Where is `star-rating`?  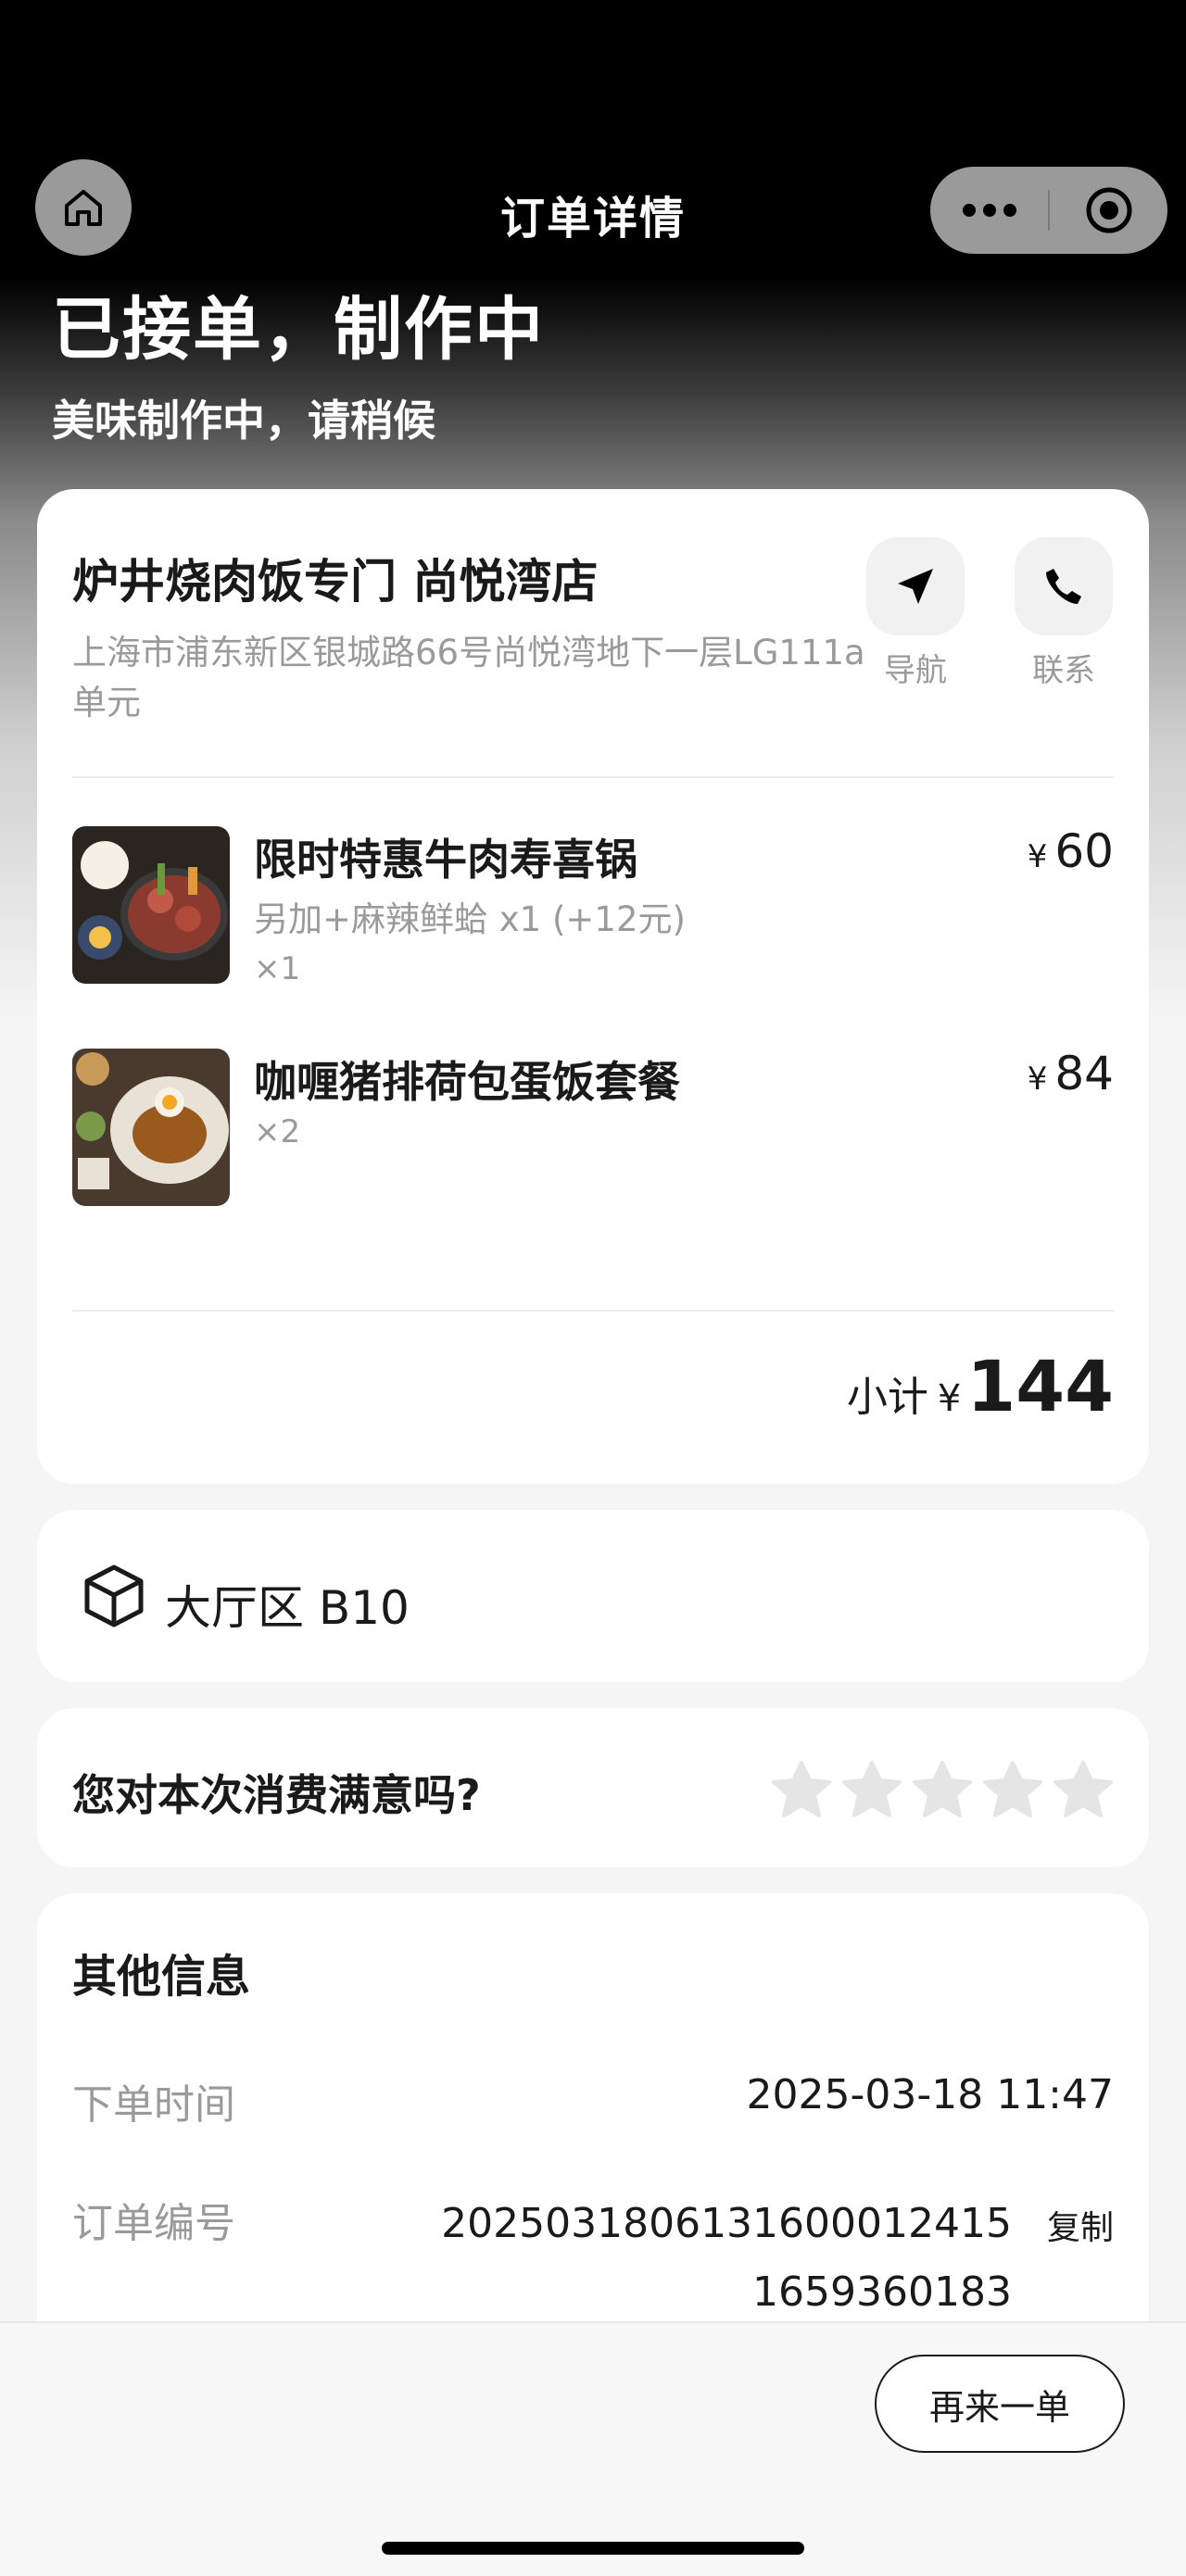
star-rating is located at coordinates (942, 1789).